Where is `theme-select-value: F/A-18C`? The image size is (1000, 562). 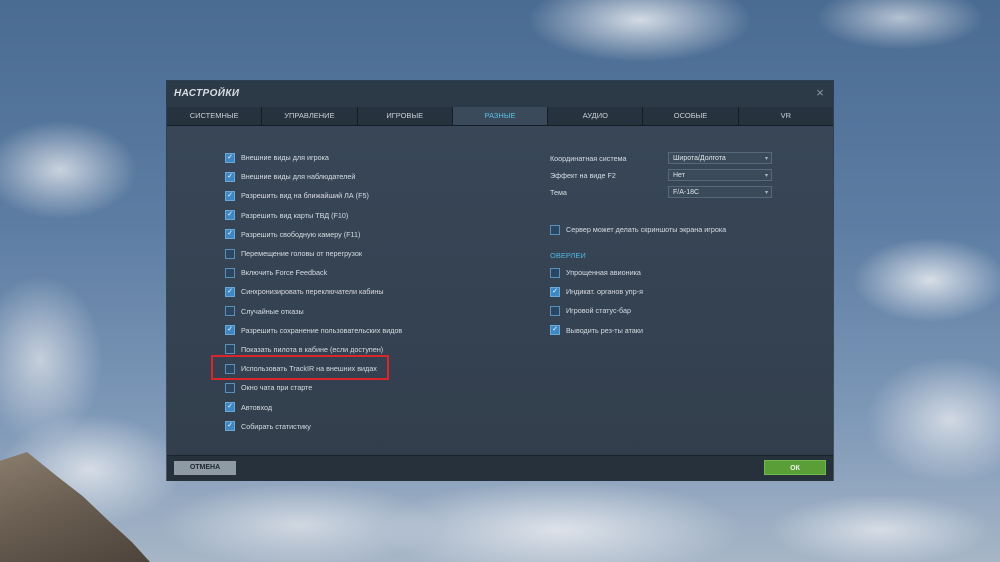 theme-select-value: F/A-18C is located at coordinates (686, 192).